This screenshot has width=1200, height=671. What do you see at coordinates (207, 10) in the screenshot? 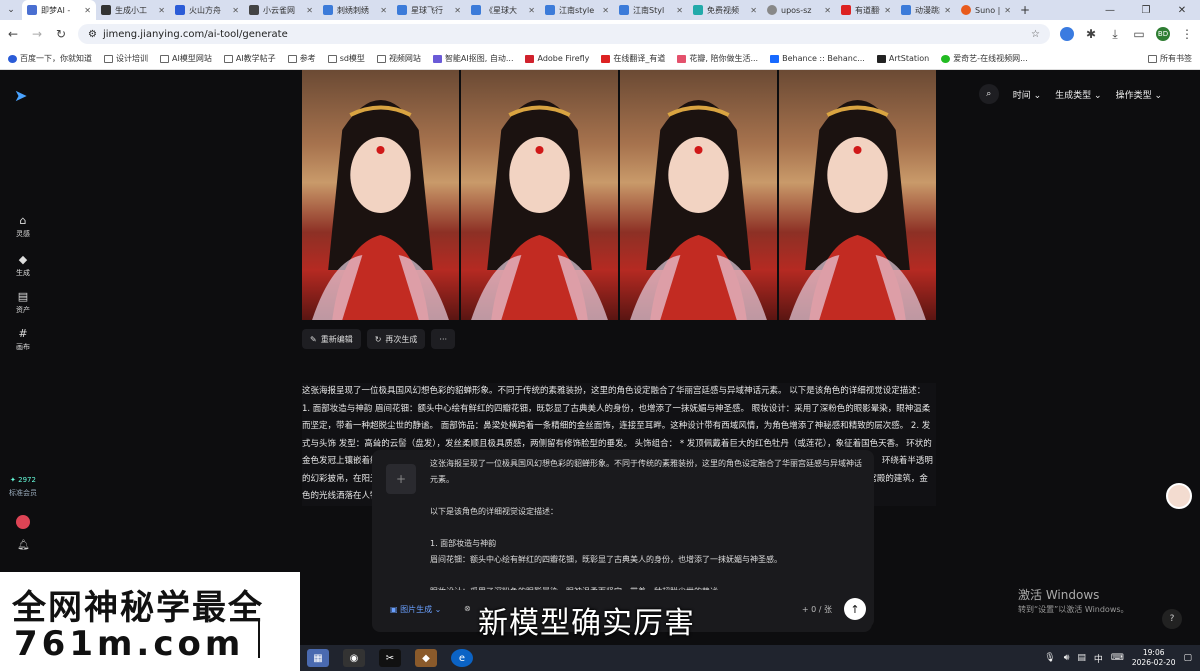
I see `tab-item: 火山方舟 ✕` at bounding box center [207, 10].